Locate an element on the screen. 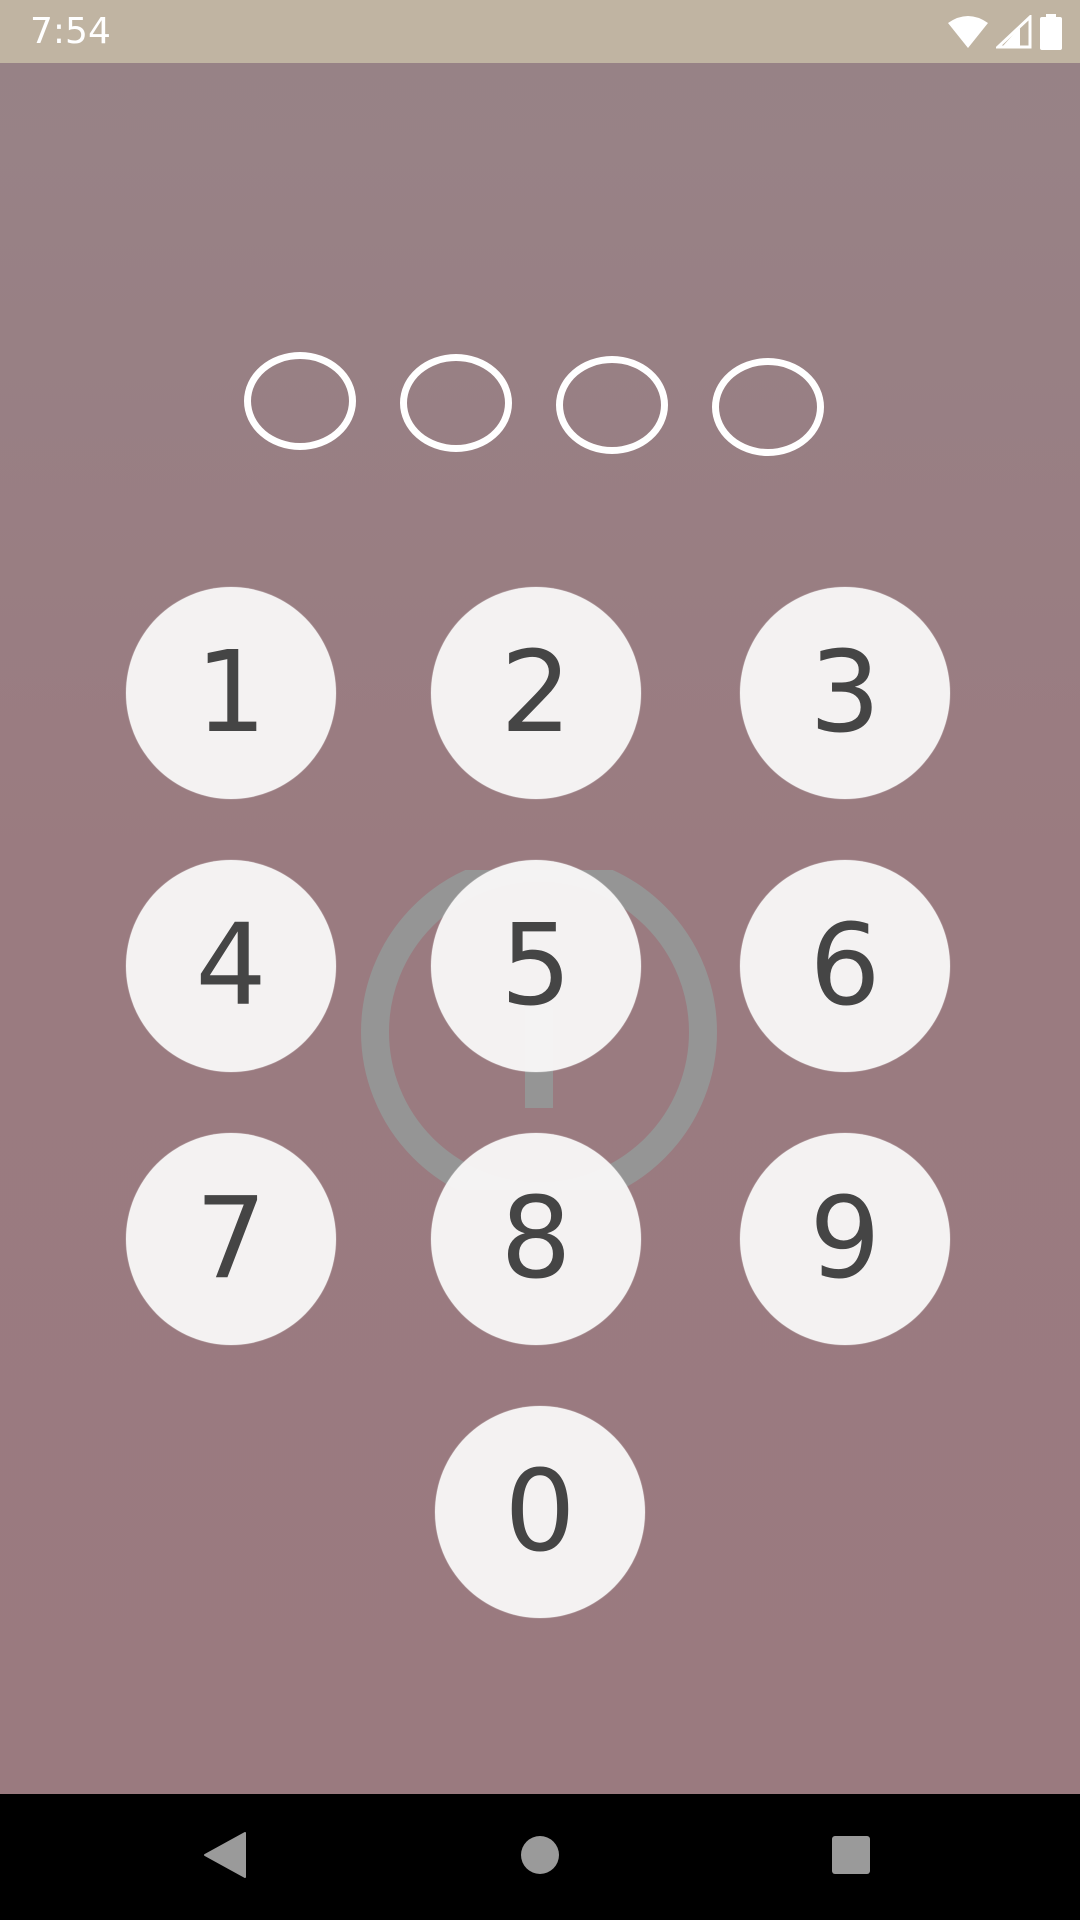 The height and width of the screenshot is (1920, 1080). key-2-label: 2 is located at coordinates (536, 693).